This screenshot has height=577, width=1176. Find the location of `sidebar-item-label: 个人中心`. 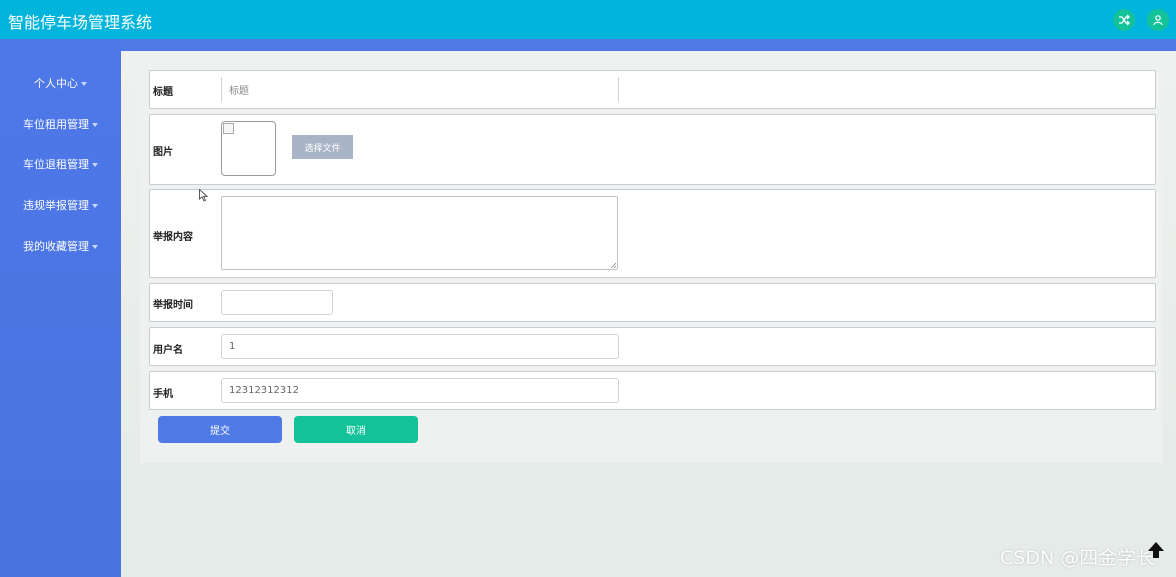

sidebar-item-label: 个人中心 is located at coordinates (56, 83).